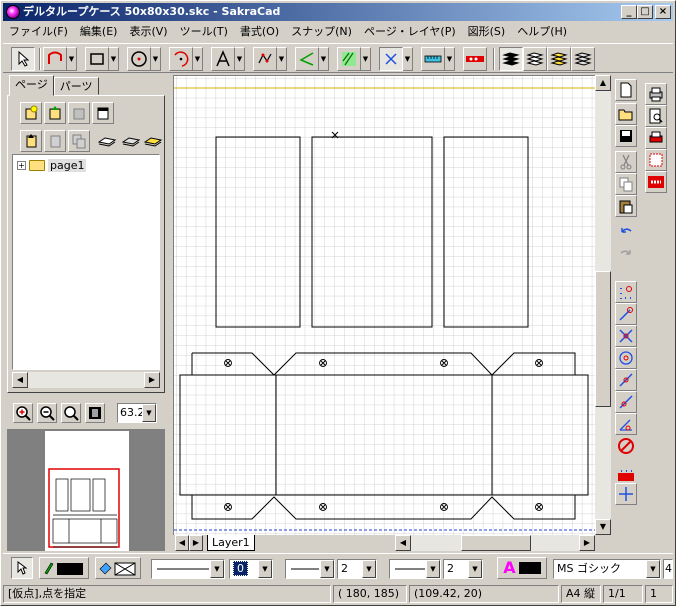 This screenshot has width=676, height=606. What do you see at coordinates (97, 59) in the screenshot?
I see `rectangle-tool-button` at bounding box center [97, 59].